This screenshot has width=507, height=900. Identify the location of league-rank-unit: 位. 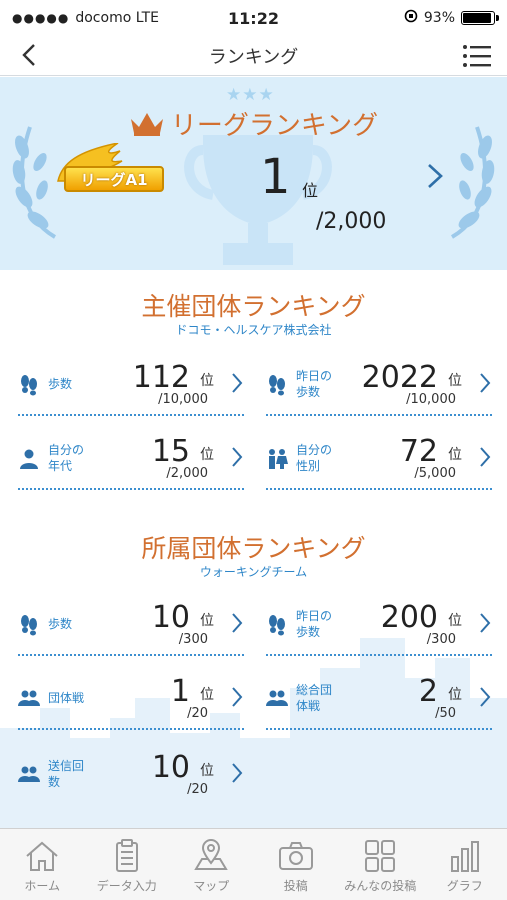
(310, 190).